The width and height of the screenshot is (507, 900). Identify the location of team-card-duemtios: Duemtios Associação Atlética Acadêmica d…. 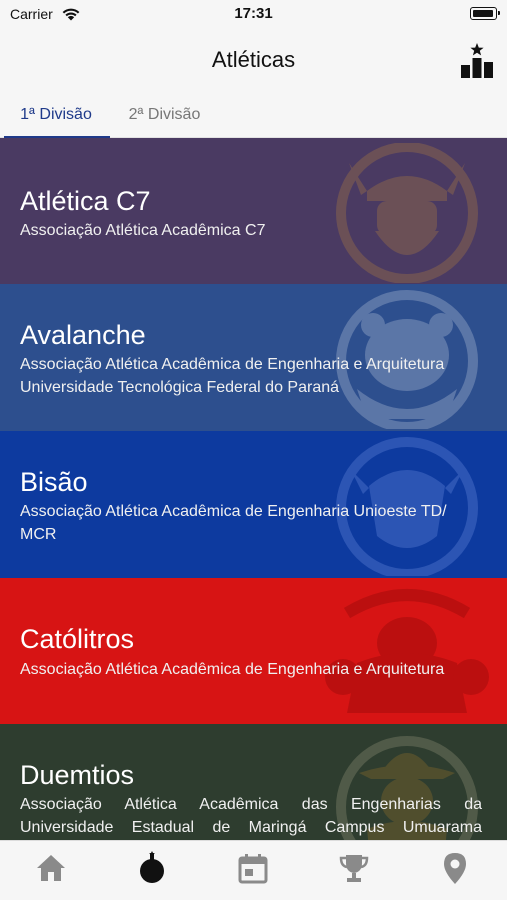
(253, 782).